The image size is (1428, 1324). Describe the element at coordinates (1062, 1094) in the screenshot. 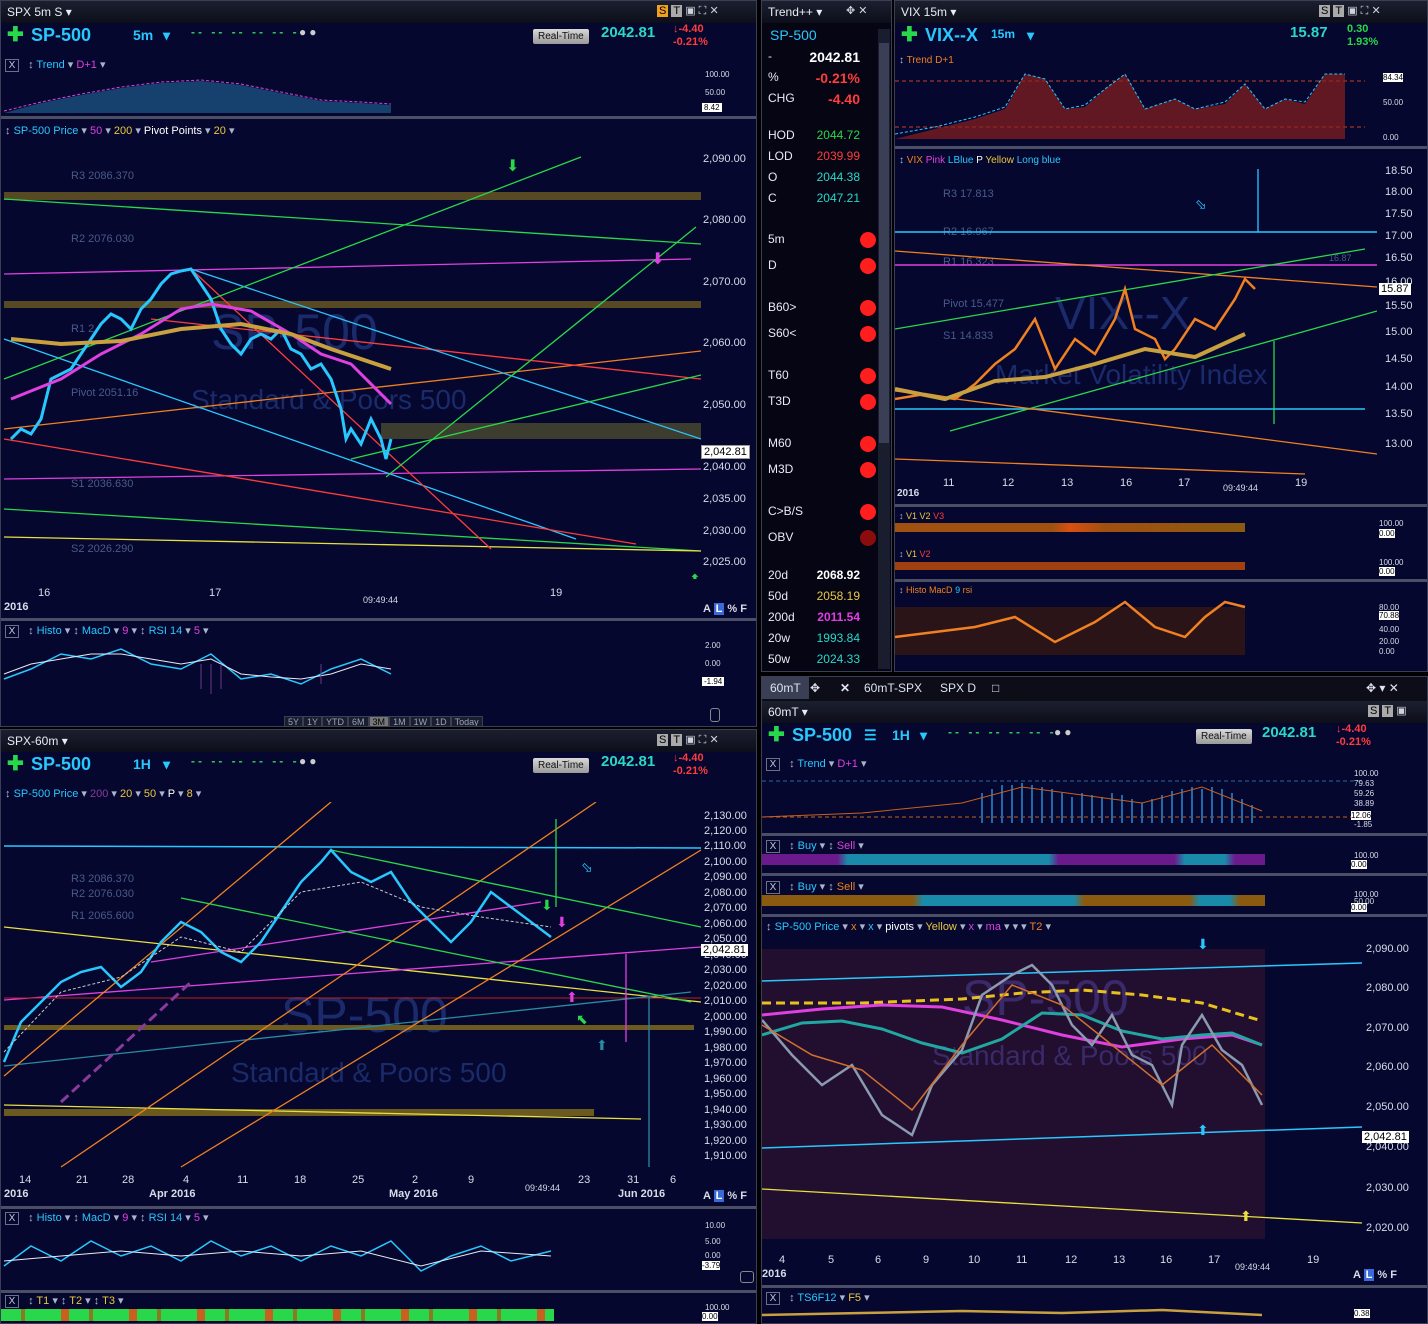

I see `price-chart-60mt: SP-500 Standard & Poors 500 ⬇ ⬆ ⬆` at that location.